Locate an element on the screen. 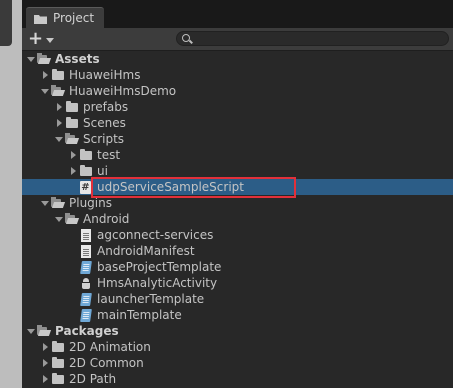 The image size is (453, 388). tree-item: # udpServiceSampleScript is located at coordinates (237, 187).